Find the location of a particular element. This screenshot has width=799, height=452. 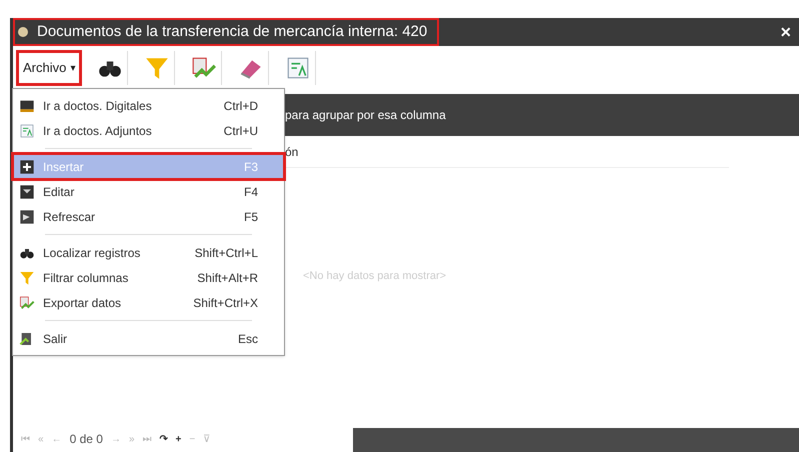

refresh-icon is located at coordinates (27, 216).